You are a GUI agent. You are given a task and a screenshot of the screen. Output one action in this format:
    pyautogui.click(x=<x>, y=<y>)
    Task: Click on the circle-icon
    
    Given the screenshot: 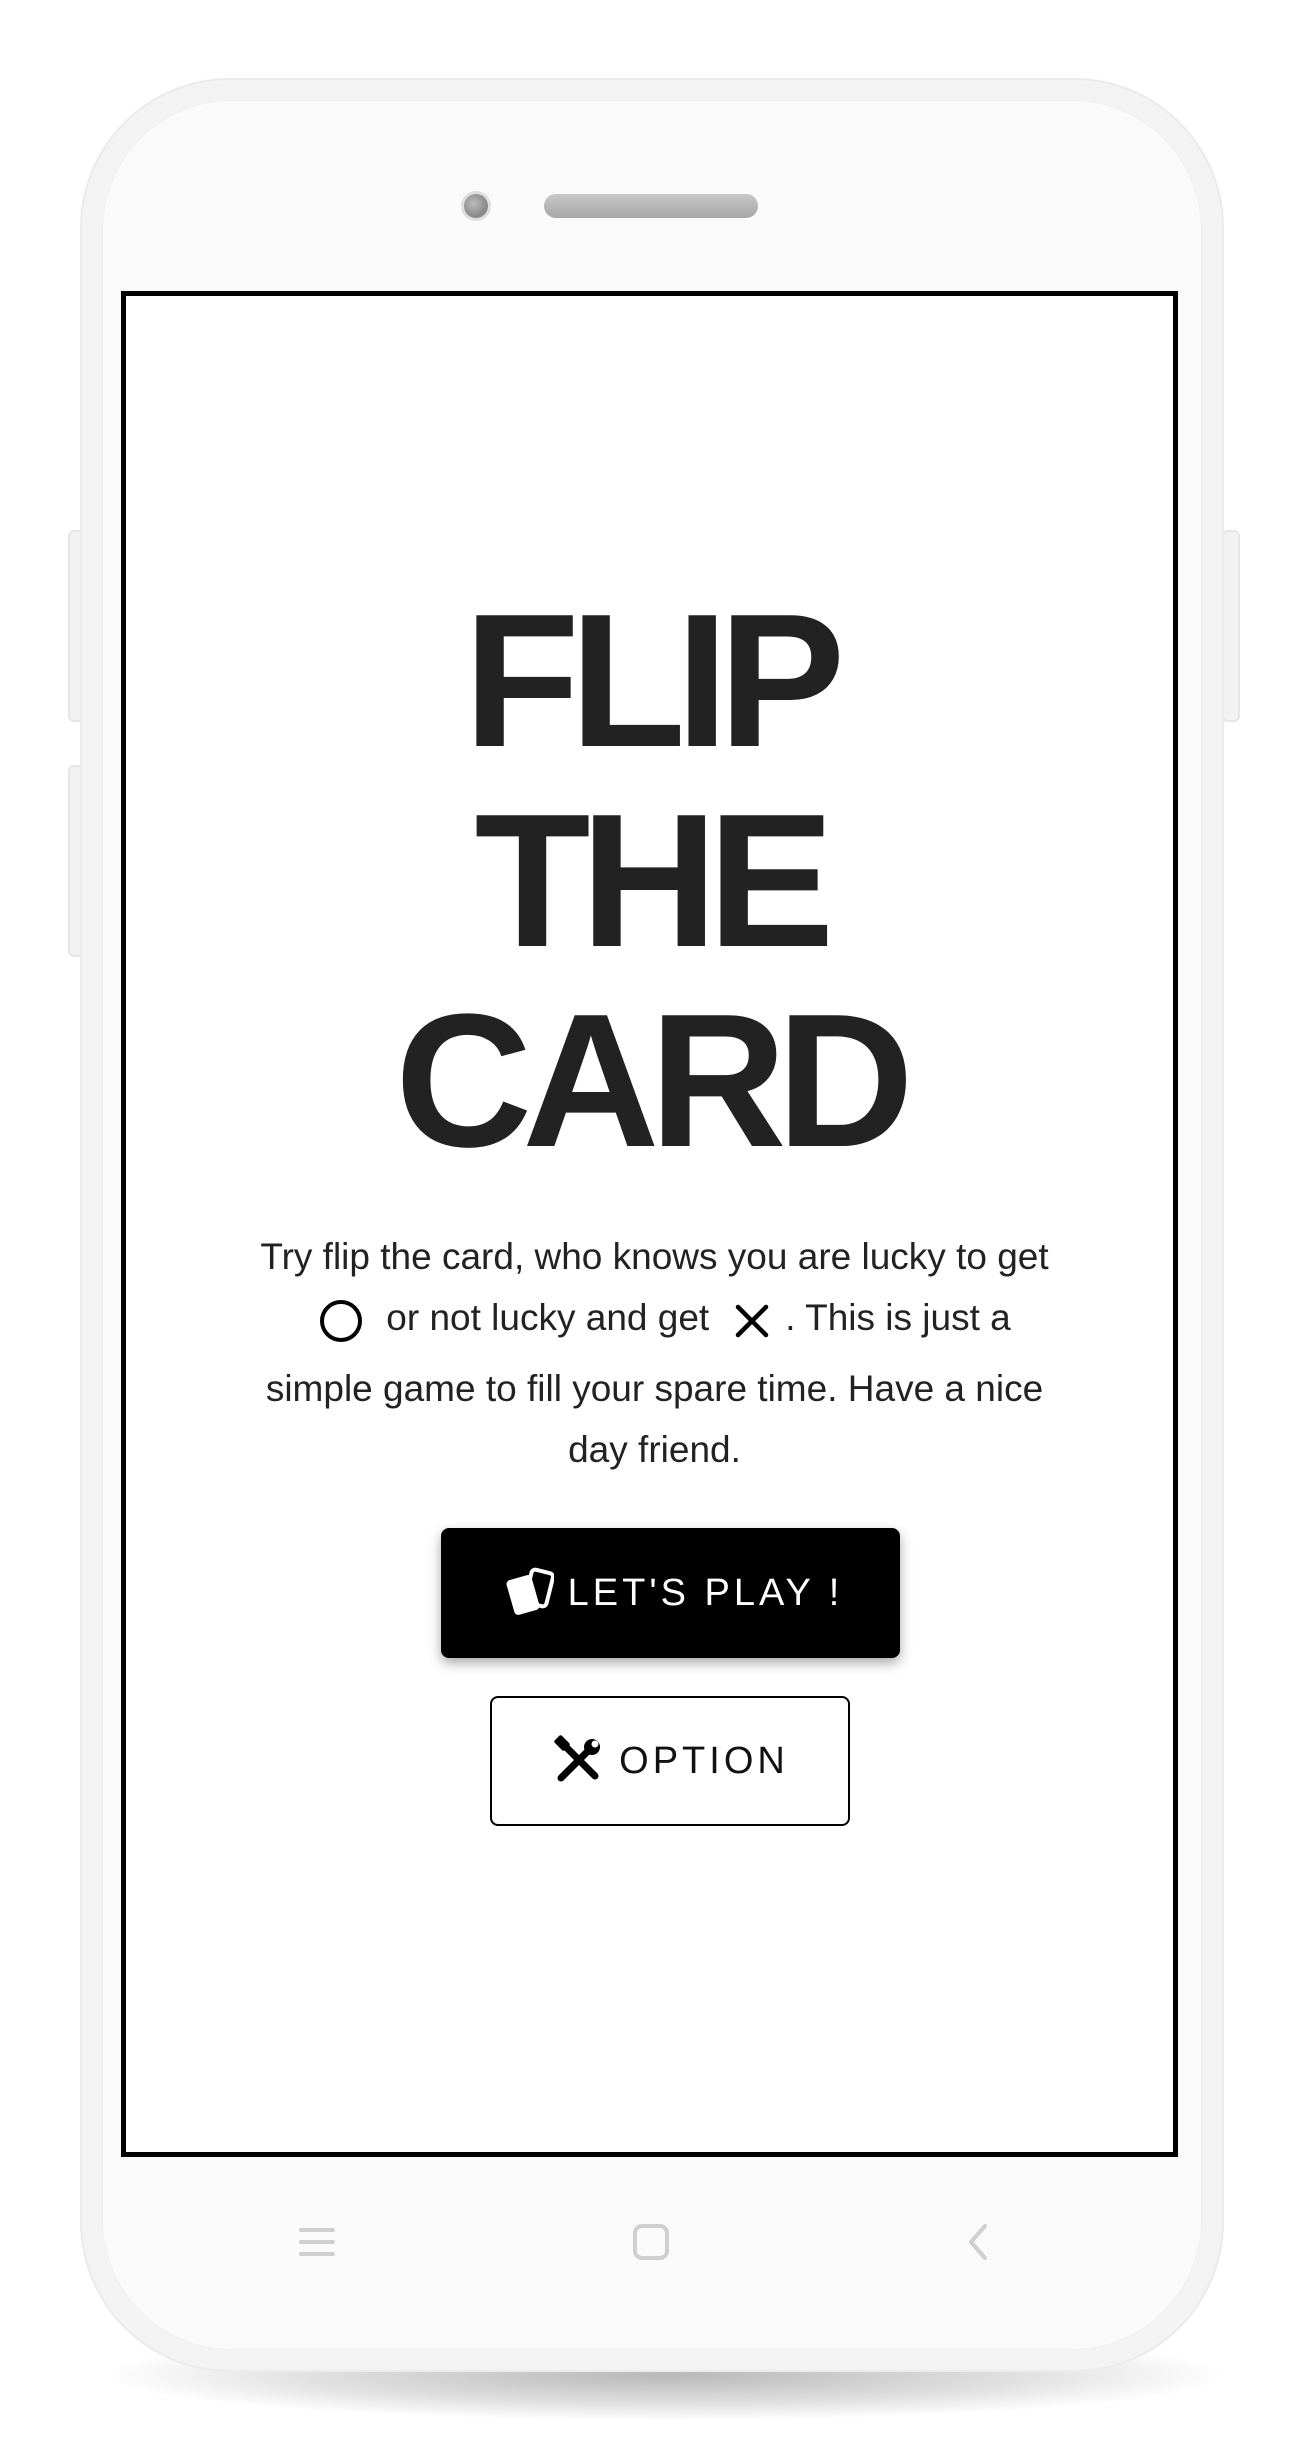 What is the action you would take?
    pyautogui.click(x=341, y=1321)
    